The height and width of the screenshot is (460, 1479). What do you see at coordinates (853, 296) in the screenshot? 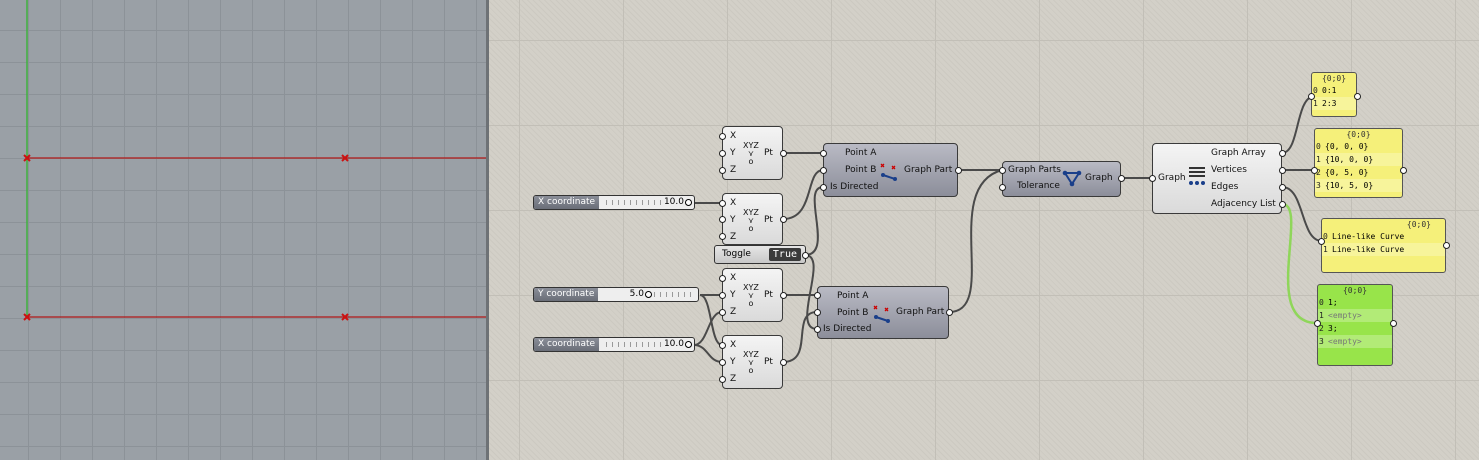
I see `input-point-a: Point A` at bounding box center [853, 296].